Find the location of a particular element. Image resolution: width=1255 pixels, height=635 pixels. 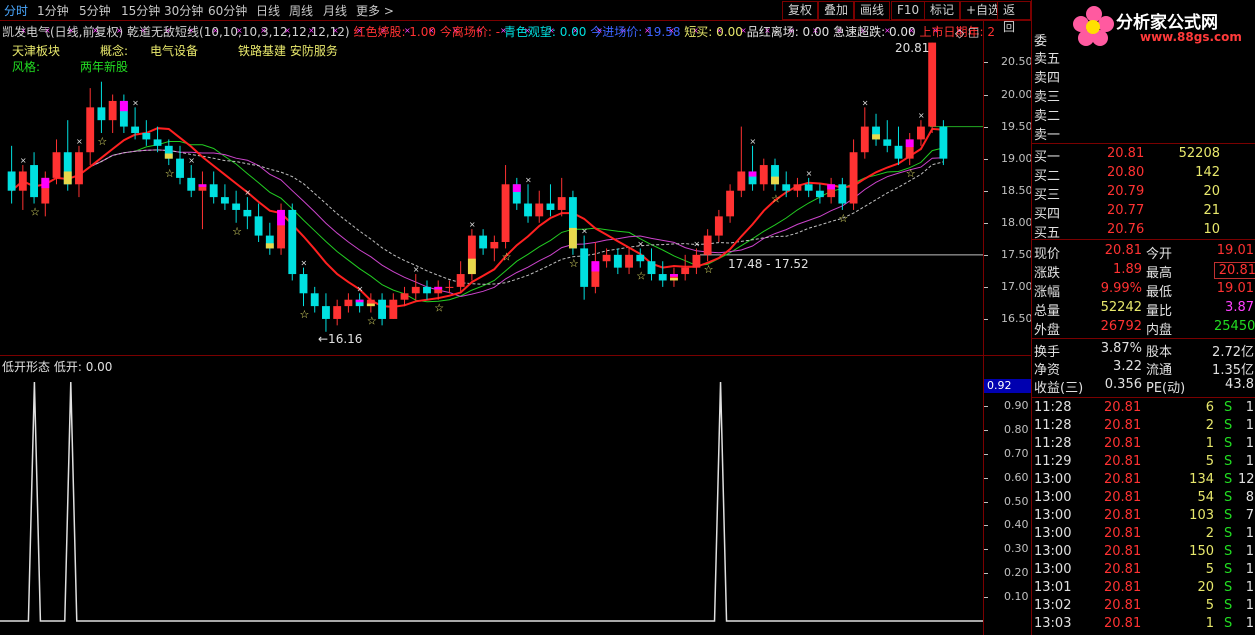

period-tab-60min: 60分钟 is located at coordinates (227, 10).